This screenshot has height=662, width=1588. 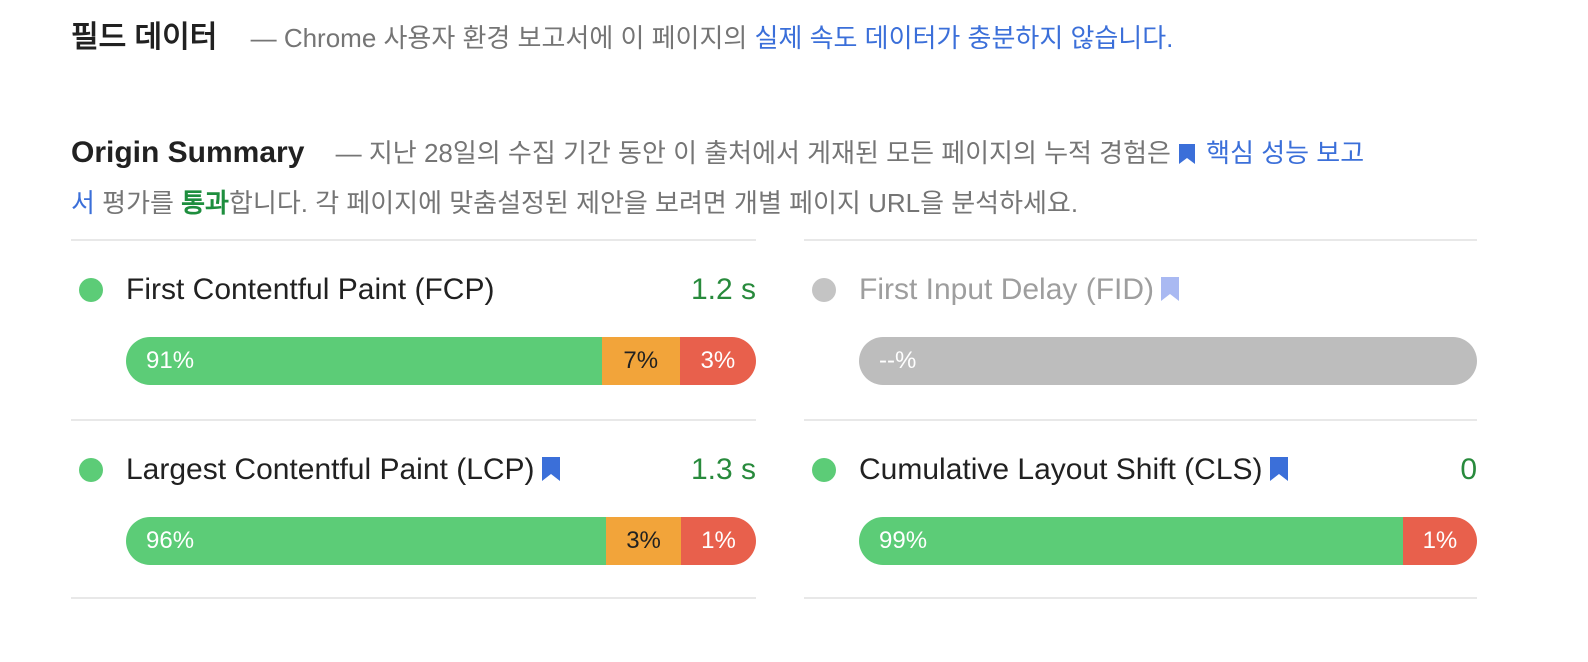 I want to click on origin-summary-assessment: 평가를, so click(x=134, y=203).